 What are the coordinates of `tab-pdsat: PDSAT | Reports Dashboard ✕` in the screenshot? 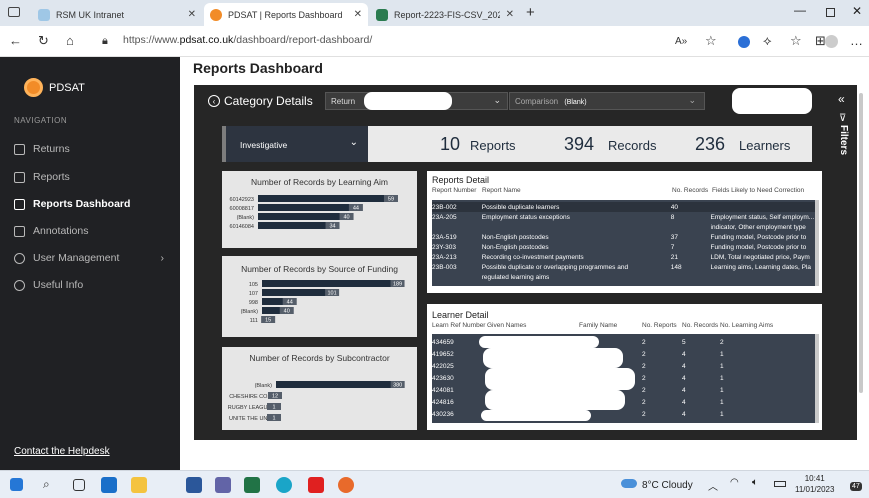 It's located at (286, 14).